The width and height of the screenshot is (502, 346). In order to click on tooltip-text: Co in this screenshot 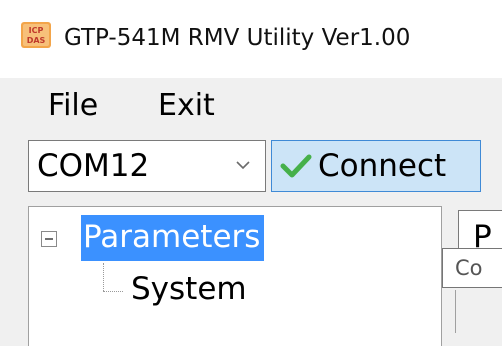, I will do `click(469, 268)`.